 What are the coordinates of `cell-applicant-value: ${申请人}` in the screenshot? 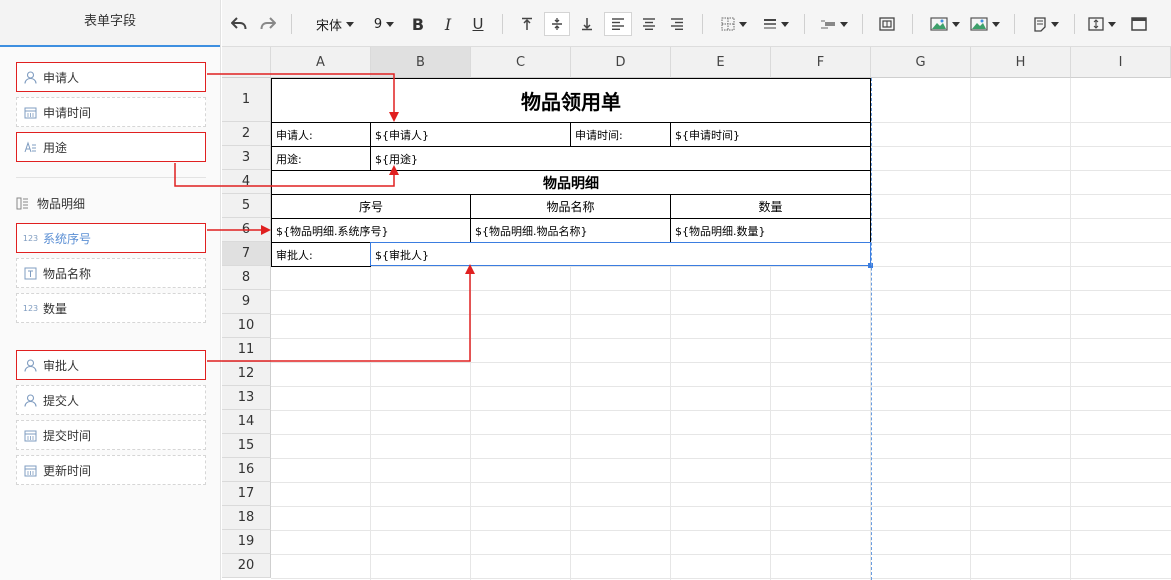 It's located at (470, 134).